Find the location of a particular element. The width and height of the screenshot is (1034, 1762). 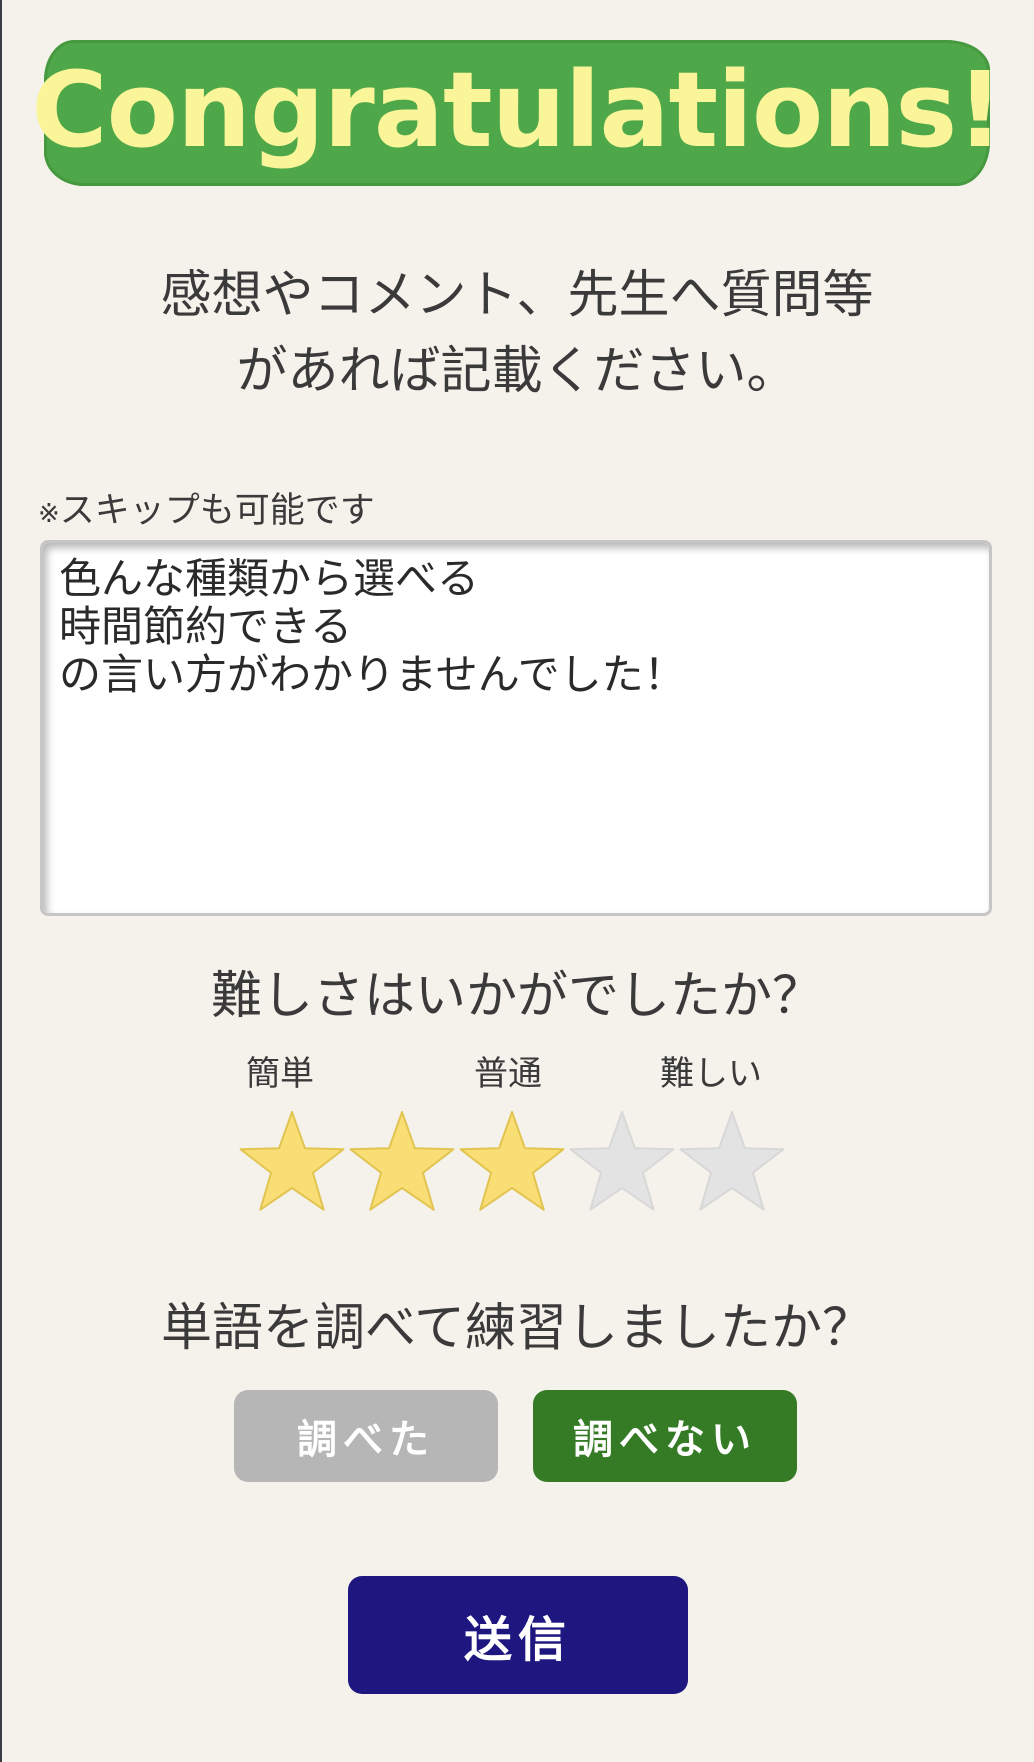

note-mark: ※ is located at coordinates (49, 514).